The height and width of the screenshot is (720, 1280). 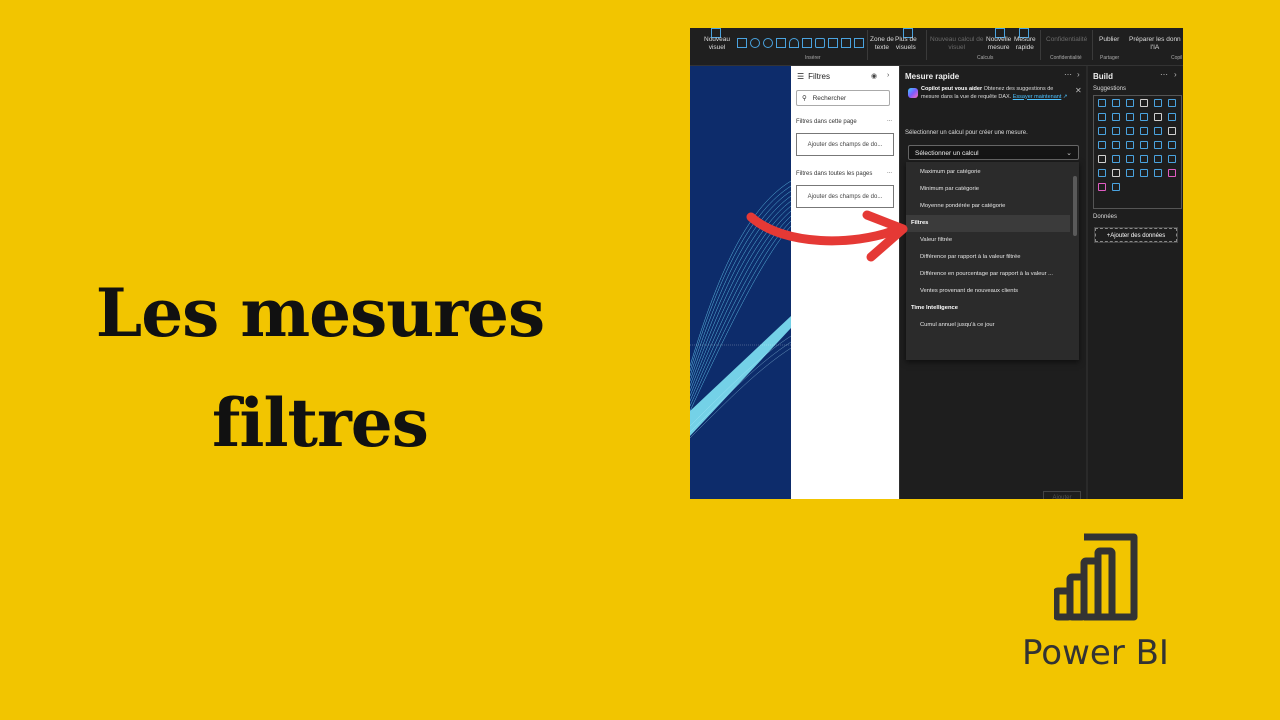 I want to click on scatter-visual-icon, so click(x=1130, y=131).